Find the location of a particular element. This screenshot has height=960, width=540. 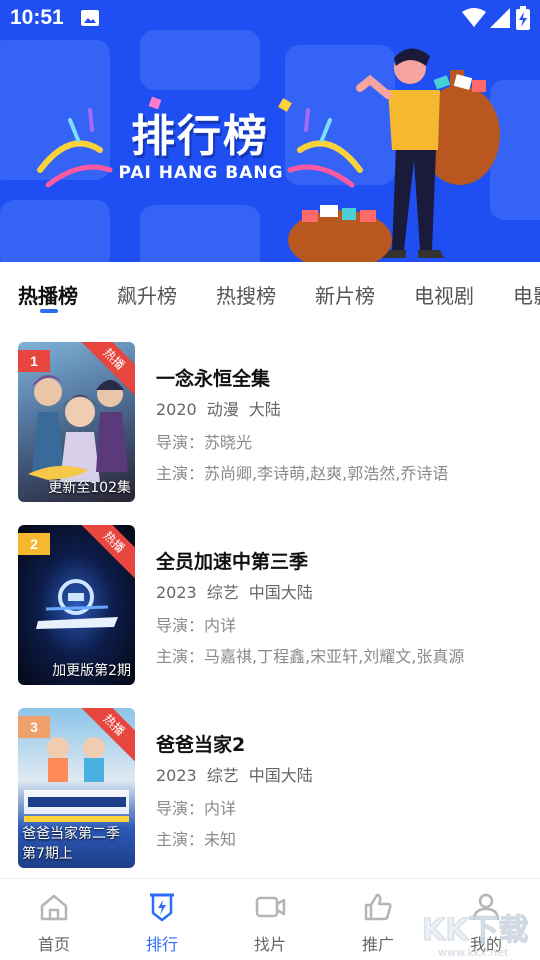

item-cast: 主演：马嘉祺,丁程鑫,宋亚轩,刘耀文,张真源 is located at coordinates (310, 656).